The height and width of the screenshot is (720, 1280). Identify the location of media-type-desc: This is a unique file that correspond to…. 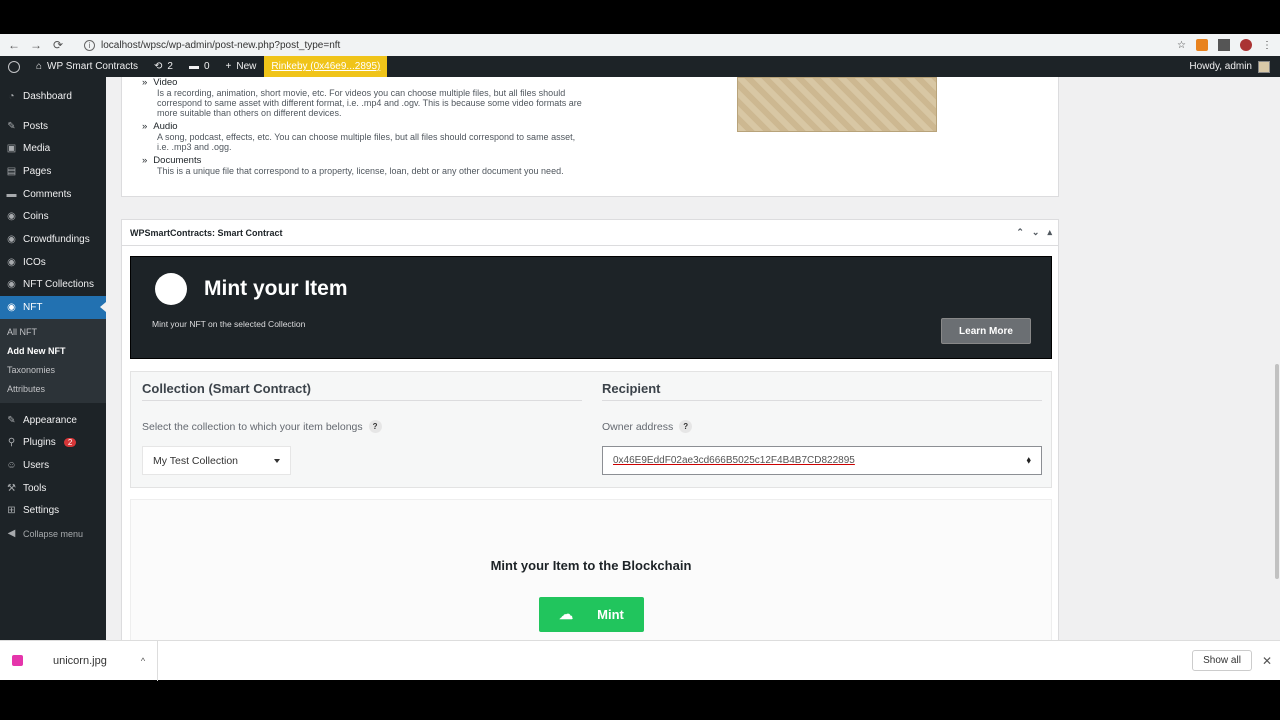
(360, 171).